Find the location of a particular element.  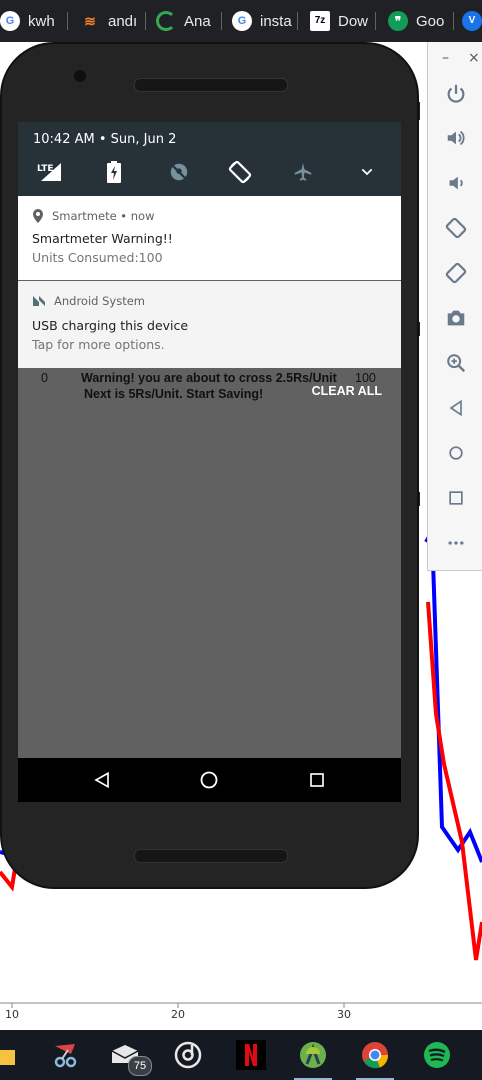

back-button is located at coordinates (455, 408).